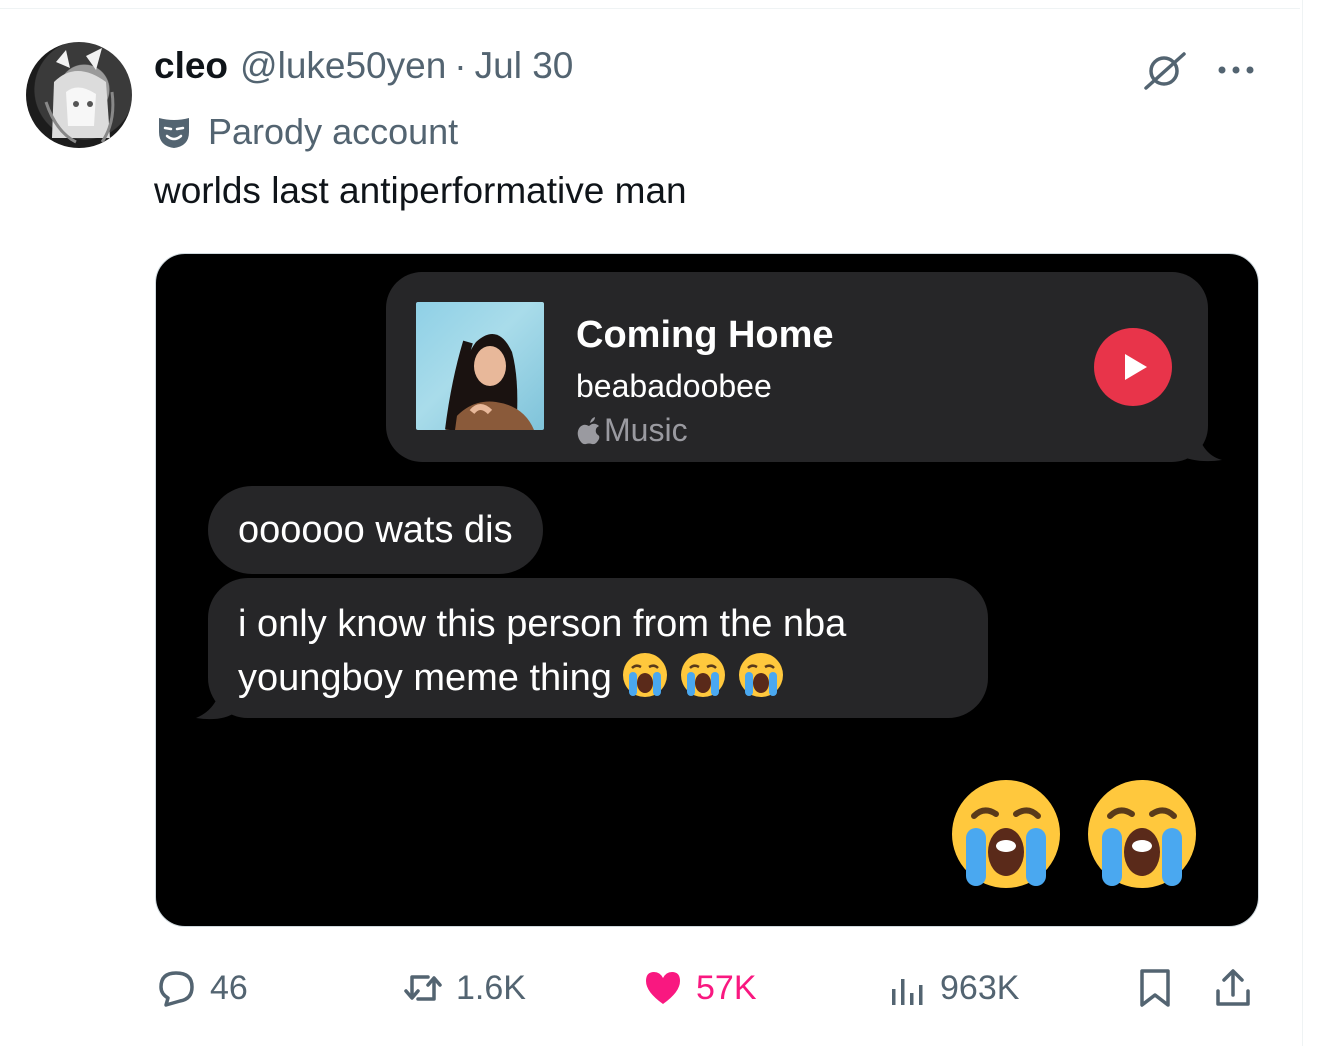  Describe the element at coordinates (650, 8) in the screenshot. I see `top-divider` at that location.